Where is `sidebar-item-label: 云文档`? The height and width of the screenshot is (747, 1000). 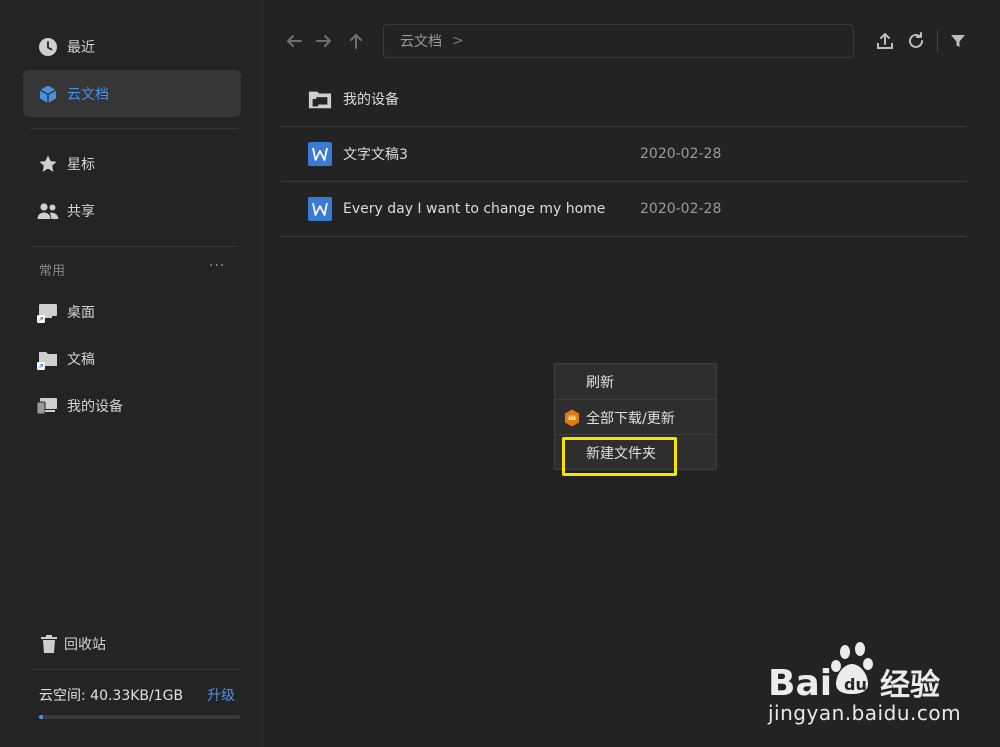 sidebar-item-label: 云文档 is located at coordinates (88, 94).